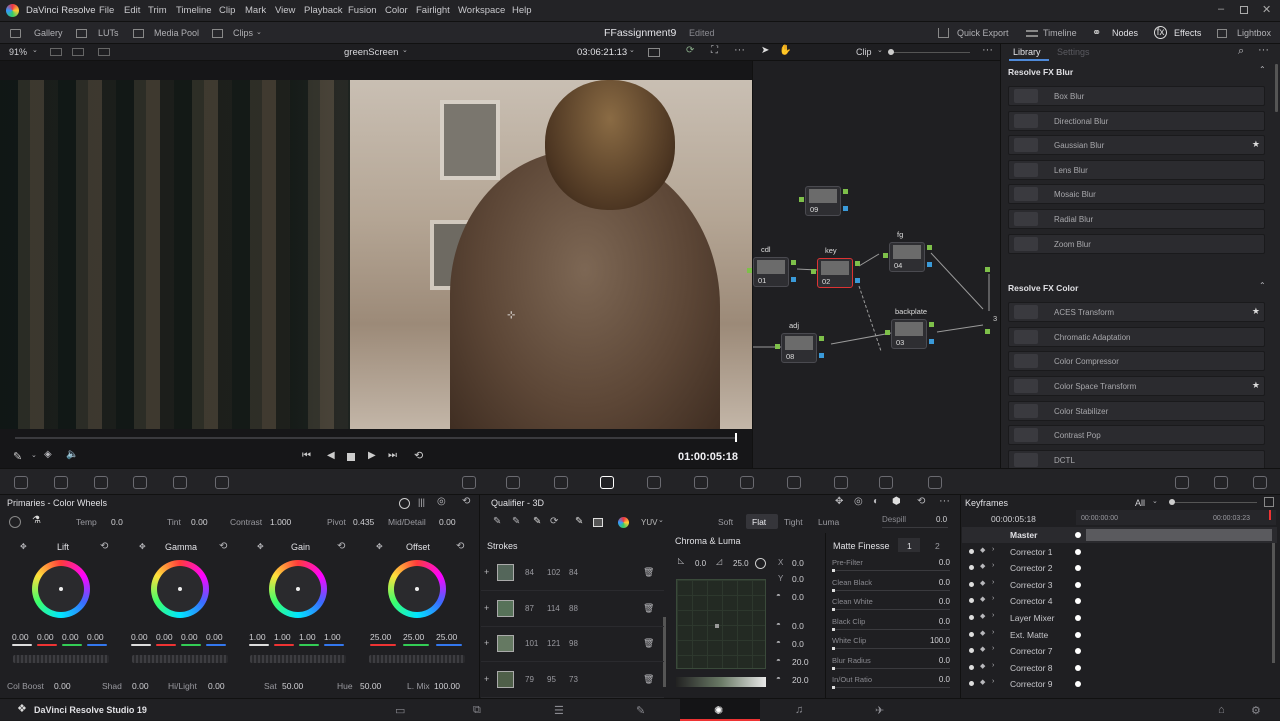 This screenshot has width=1280, height=721. I want to click on wheel-value: 25.00, so click(446, 637).